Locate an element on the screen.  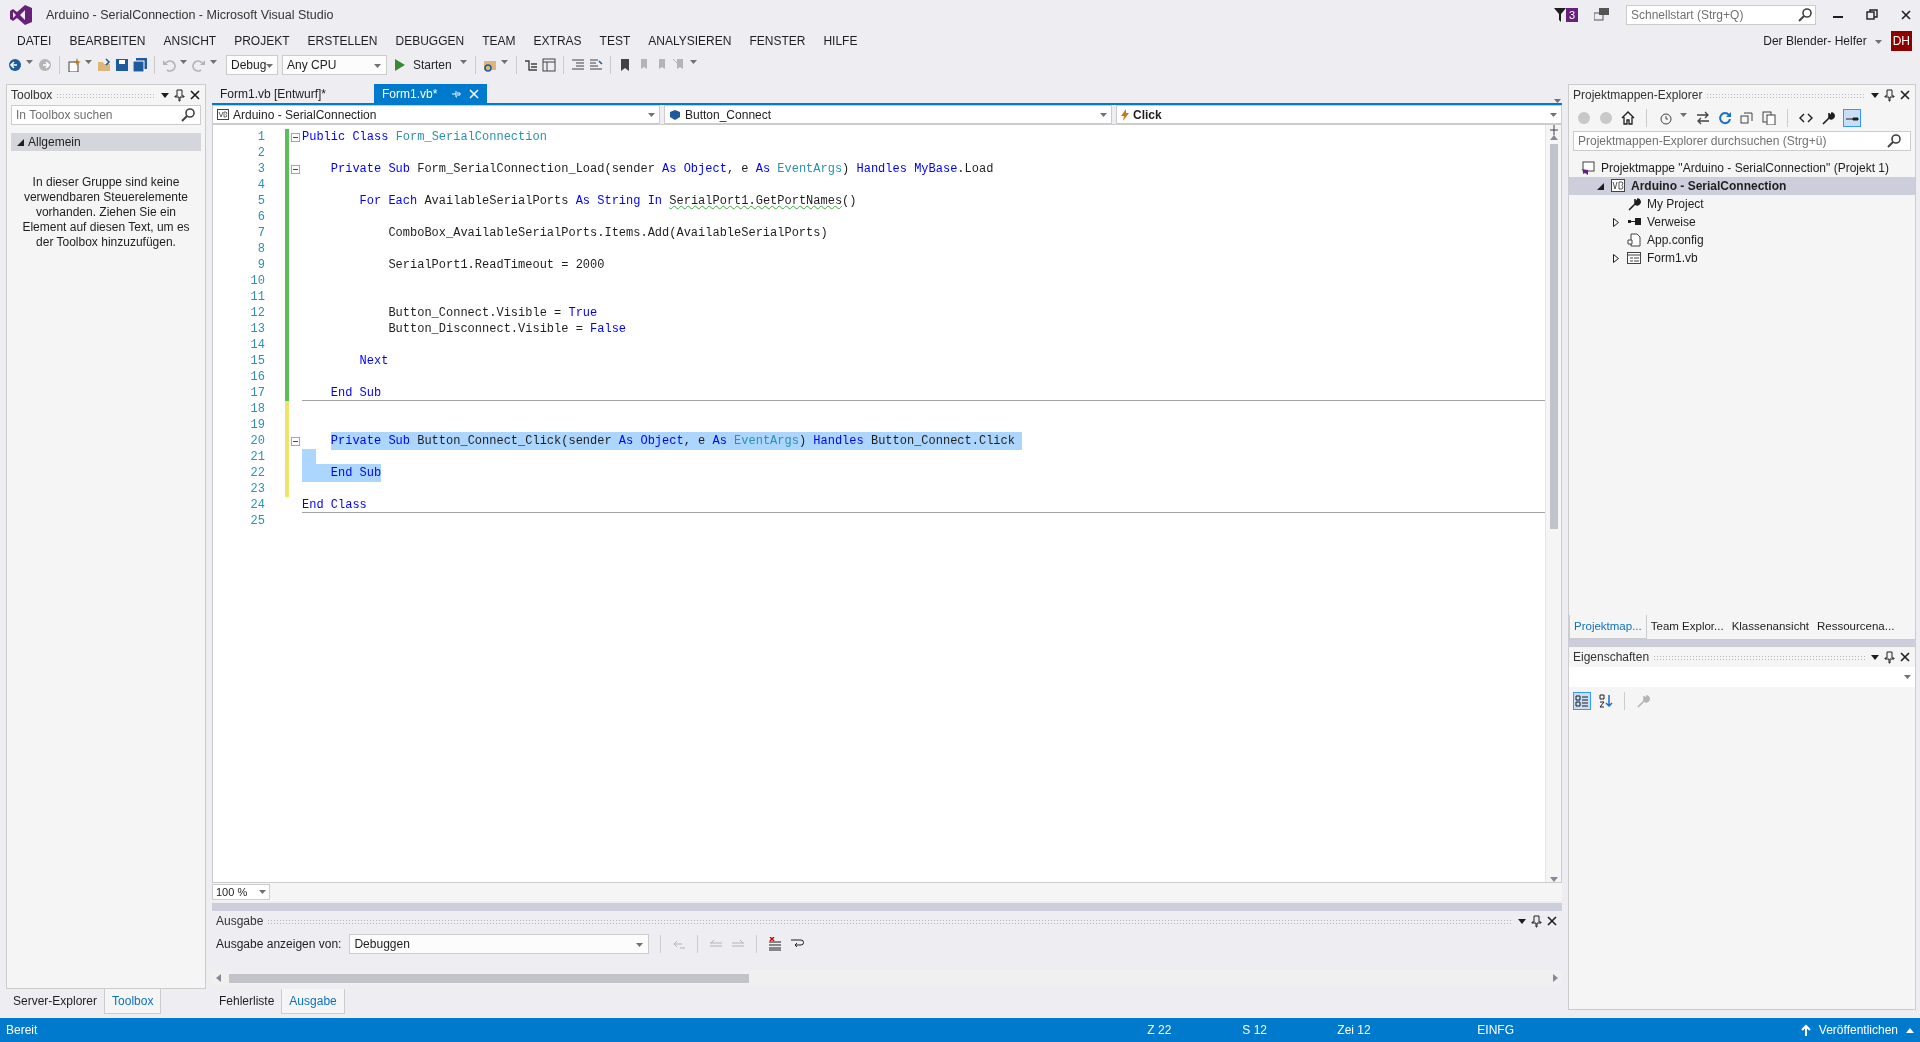
menu-item: ANSICHT is located at coordinates (190, 41).